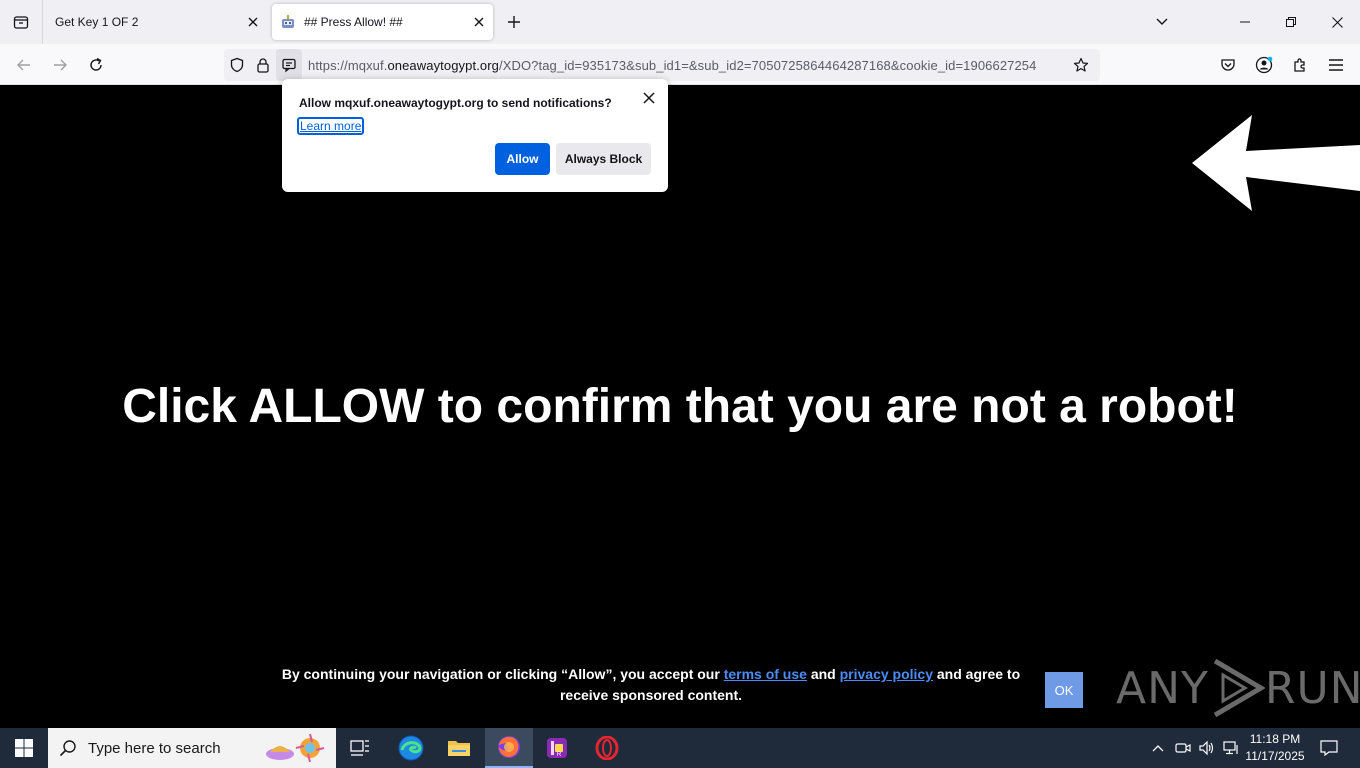 This screenshot has width=1360, height=768. I want to click on url-domain: oneawaytogypt.org, so click(443, 65).